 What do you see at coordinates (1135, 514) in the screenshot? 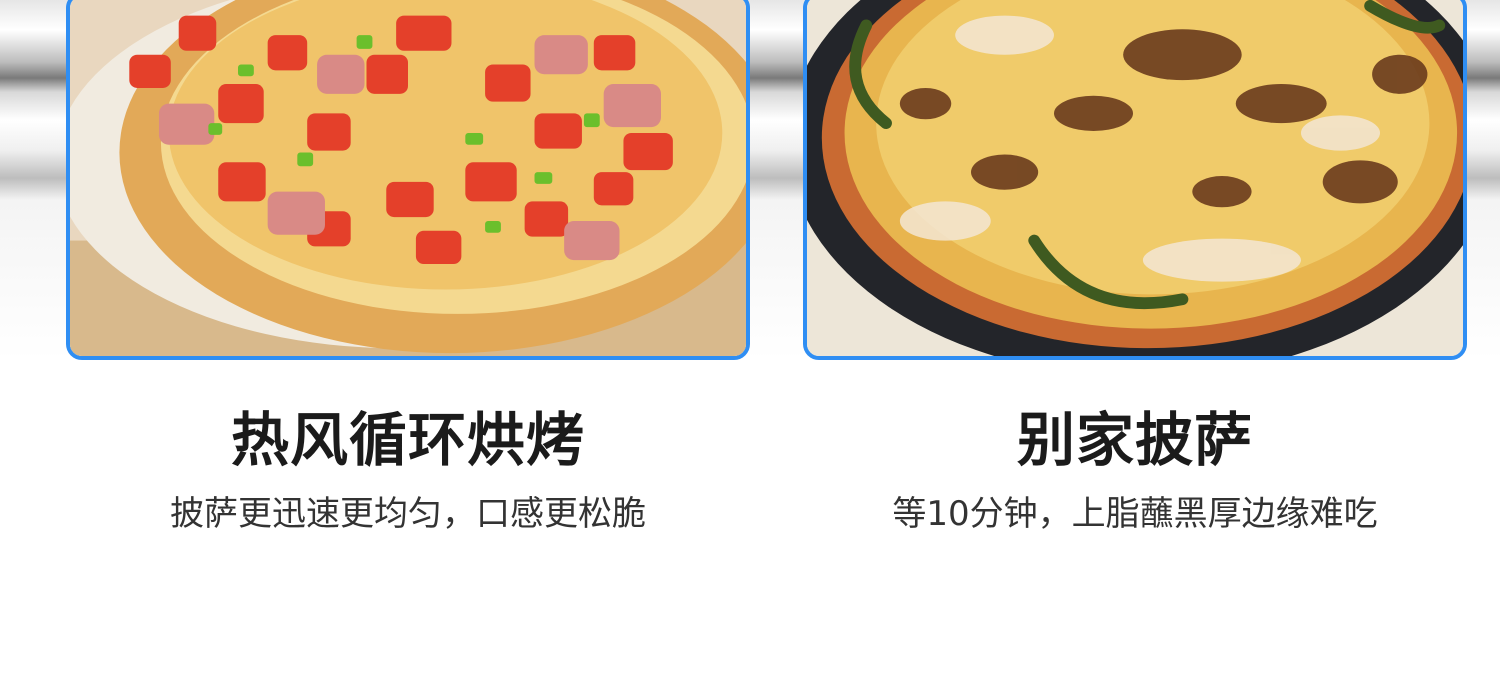
I see `right-subtitle: 等10分钟，上脂蘸黑厚边缘难吃` at bounding box center [1135, 514].